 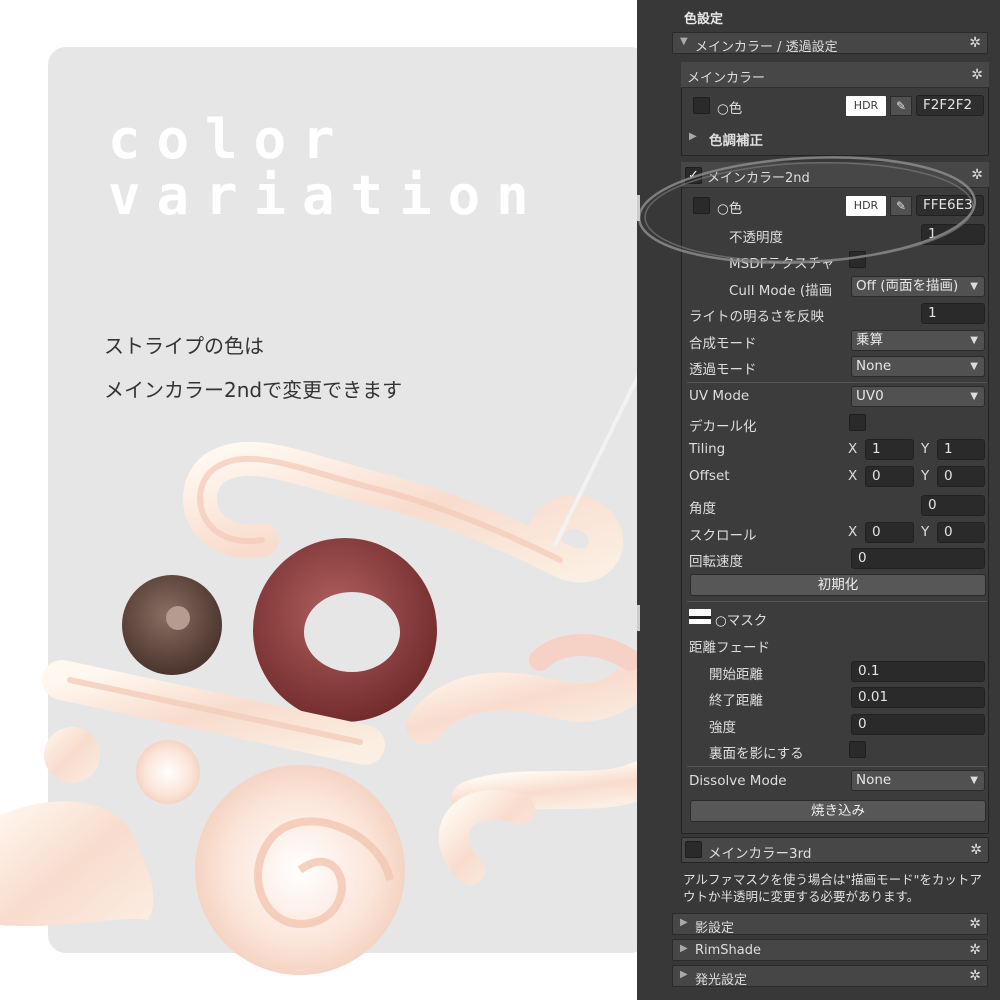 What do you see at coordinates (830, 924) in the screenshot?
I see `foldout-shadow: ▶ 影設定 ✲` at bounding box center [830, 924].